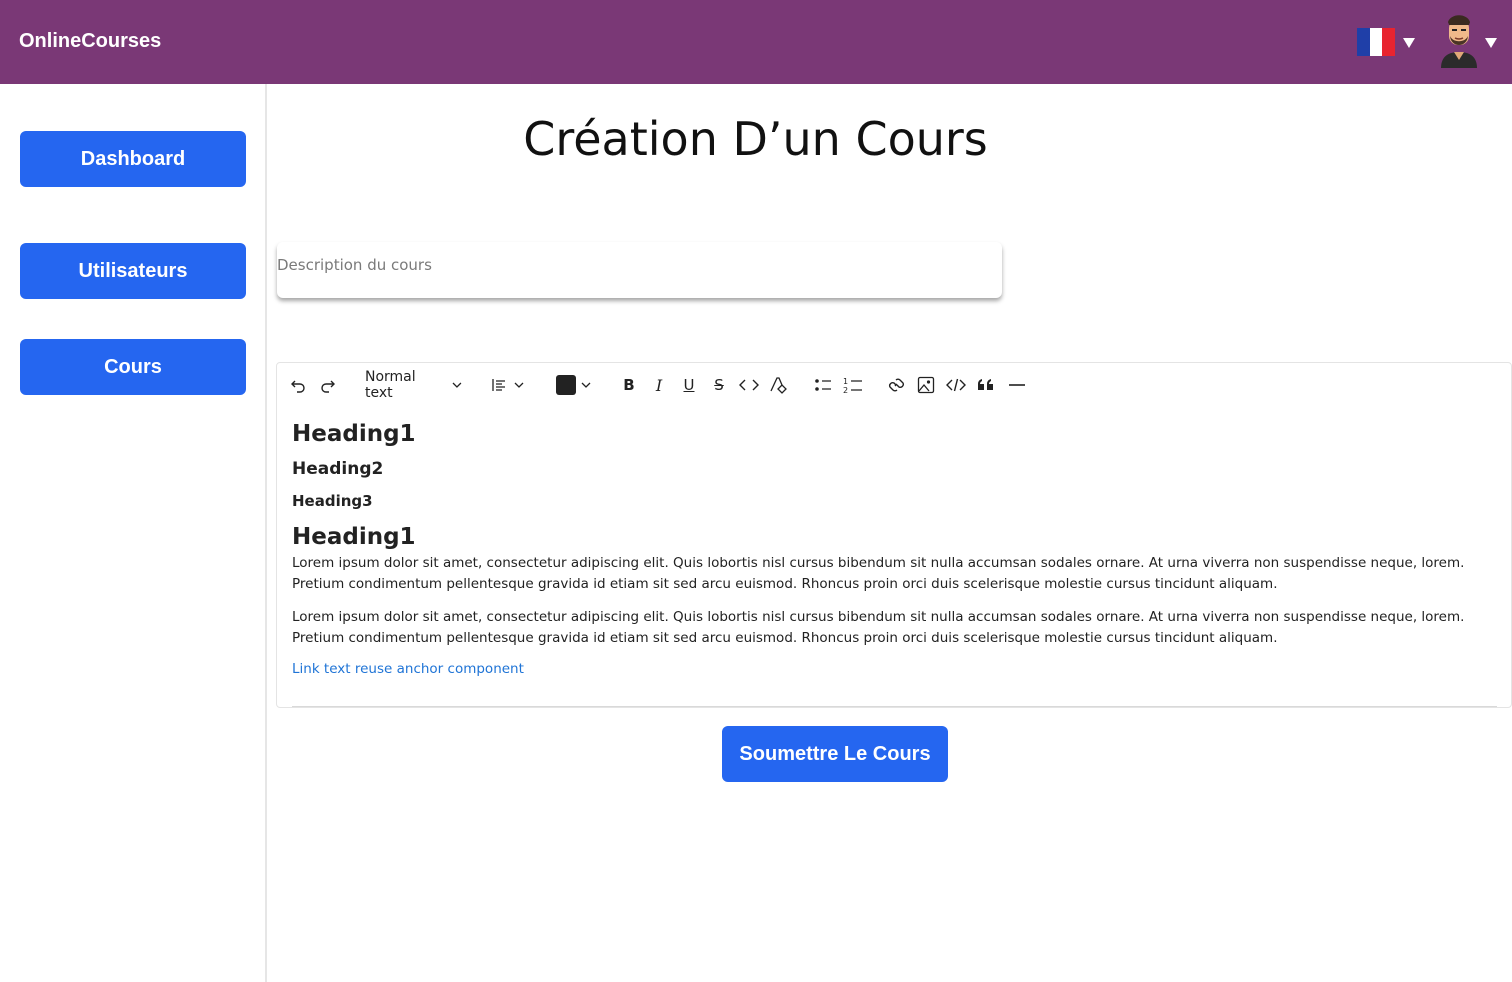 This screenshot has height=982, width=1512. What do you see at coordinates (659, 385) in the screenshot?
I see `italic-icon: I` at bounding box center [659, 385].